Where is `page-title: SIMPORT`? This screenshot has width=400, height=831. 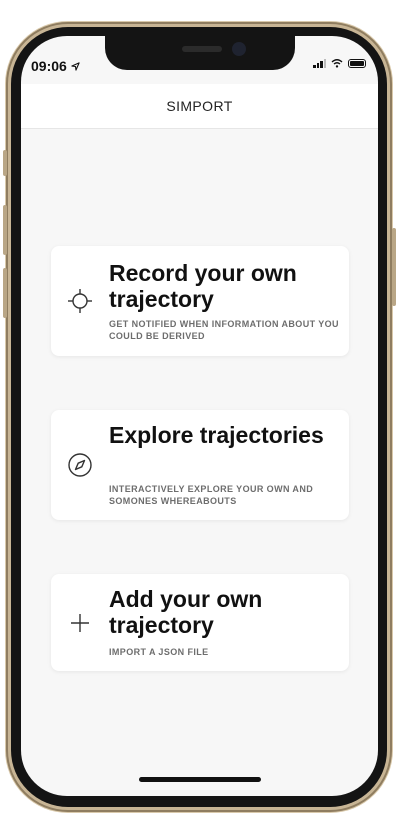
page-title: SIMPORT is located at coordinates (199, 106).